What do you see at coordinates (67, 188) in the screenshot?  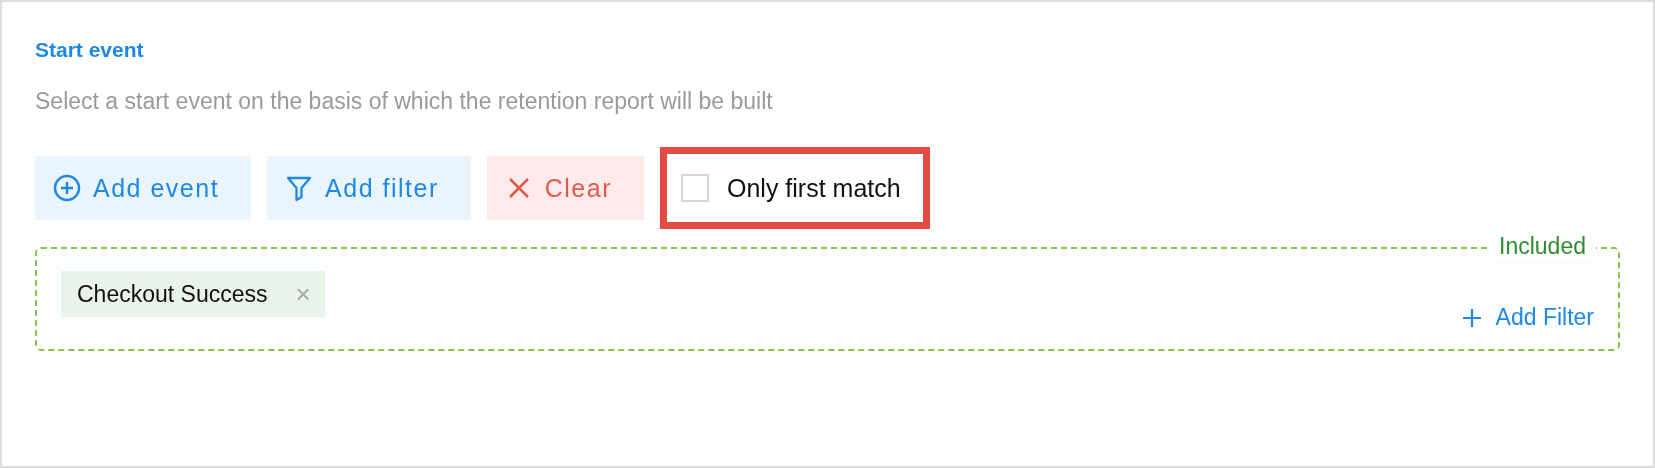 I see `plus-circle-icon` at bounding box center [67, 188].